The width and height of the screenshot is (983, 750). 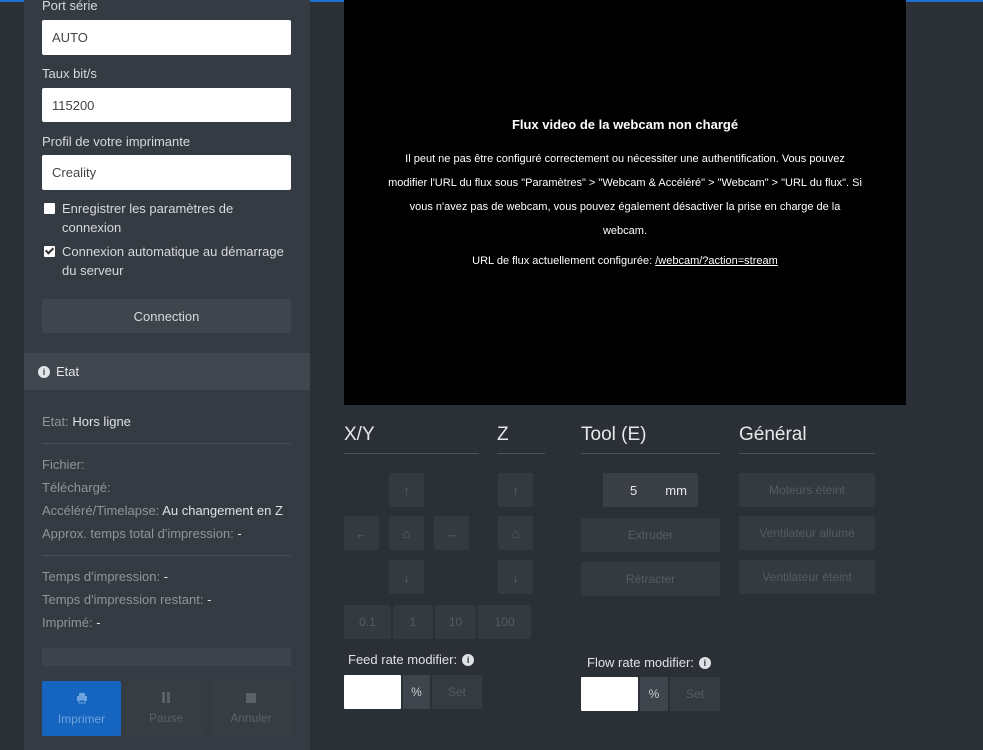 I want to click on fan-on-button: Ventilateur allumé, so click(x=807, y=533).